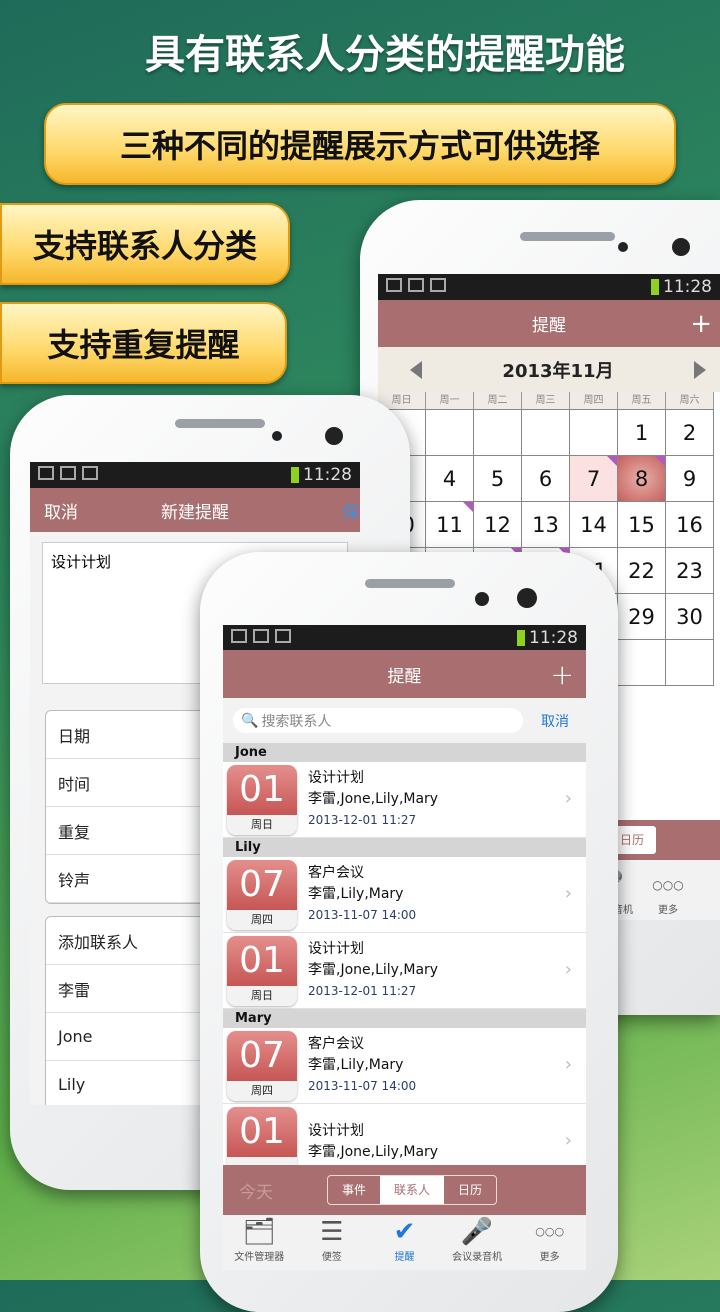  What do you see at coordinates (550, 1231) in the screenshot?
I see `more-icon: ○○○` at bounding box center [550, 1231].